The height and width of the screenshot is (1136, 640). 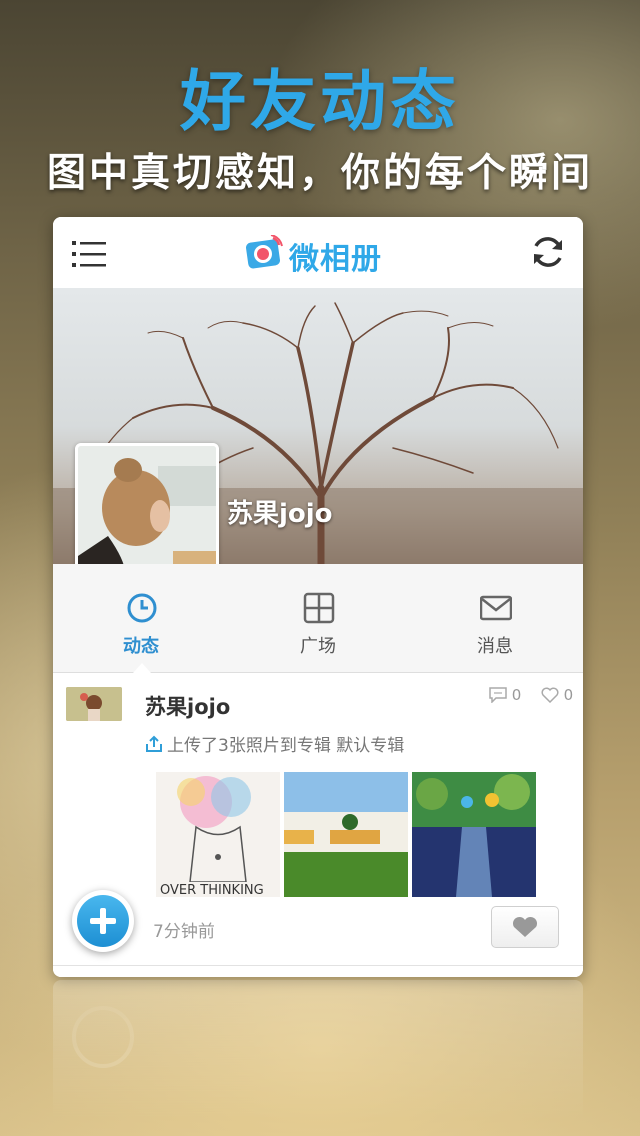 I want to click on post-avatar-image, so click(x=94, y=704).